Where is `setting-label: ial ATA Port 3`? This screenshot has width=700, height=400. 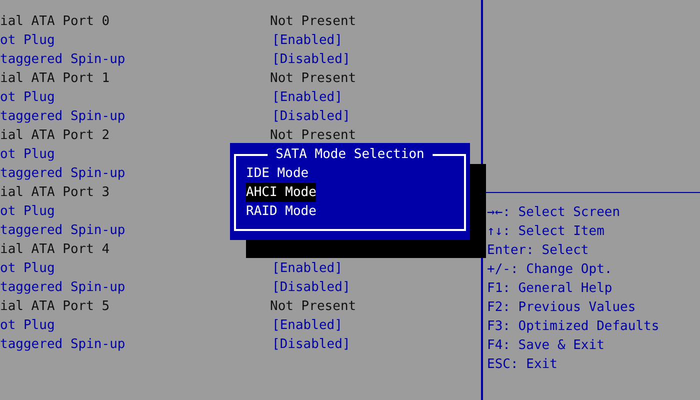
setting-label: ial ATA Port 3 is located at coordinates (55, 192).